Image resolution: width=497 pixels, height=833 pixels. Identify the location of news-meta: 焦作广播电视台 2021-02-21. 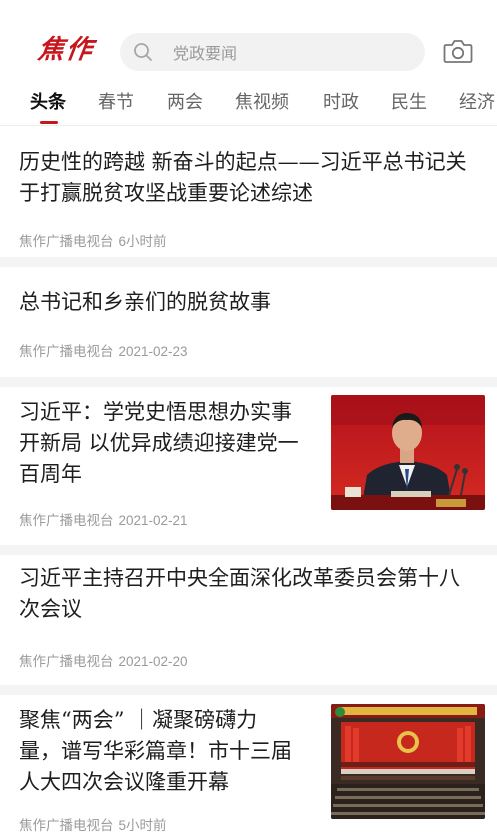
(103, 519).